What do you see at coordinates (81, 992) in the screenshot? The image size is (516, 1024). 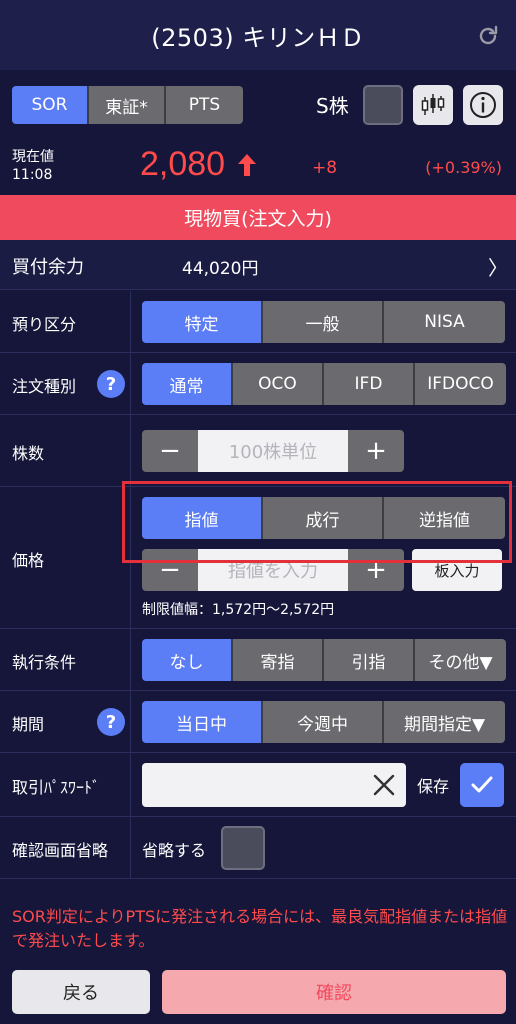 I see `back-button: 戻る` at bounding box center [81, 992].